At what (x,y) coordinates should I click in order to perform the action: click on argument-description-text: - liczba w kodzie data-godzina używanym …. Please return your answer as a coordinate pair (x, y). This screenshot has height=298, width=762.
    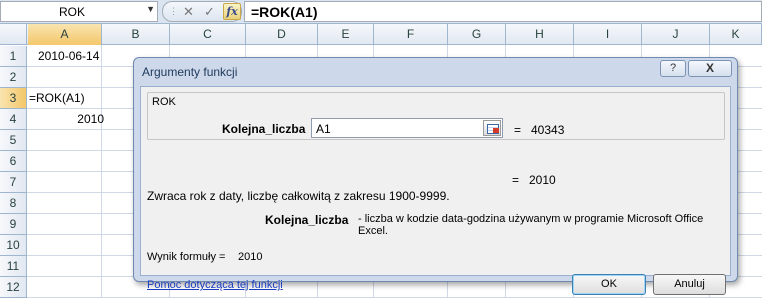
    Looking at the image, I should click on (531, 225).